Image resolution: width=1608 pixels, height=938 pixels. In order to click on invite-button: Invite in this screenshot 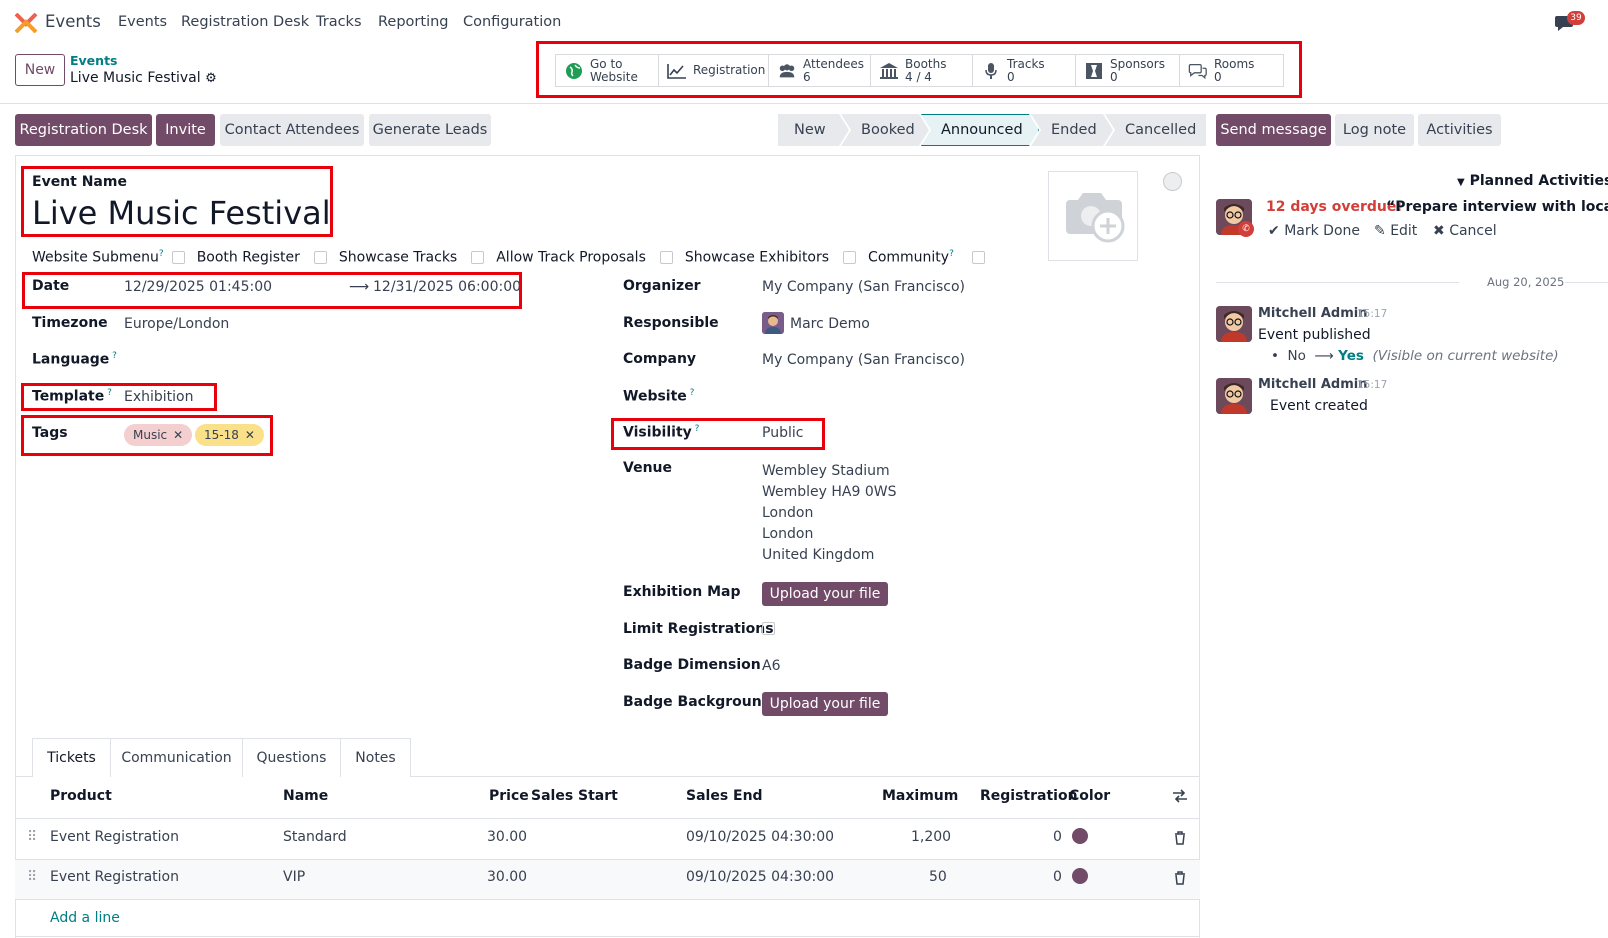, I will do `click(185, 130)`.